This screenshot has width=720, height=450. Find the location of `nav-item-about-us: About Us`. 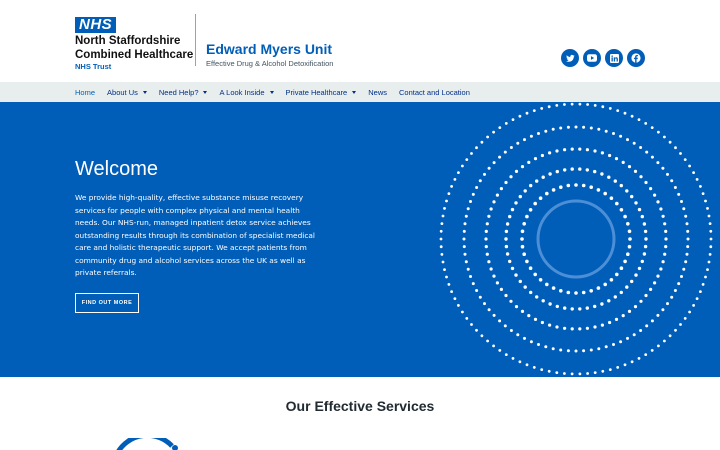

nav-item-about-us: About Us is located at coordinates (127, 92).